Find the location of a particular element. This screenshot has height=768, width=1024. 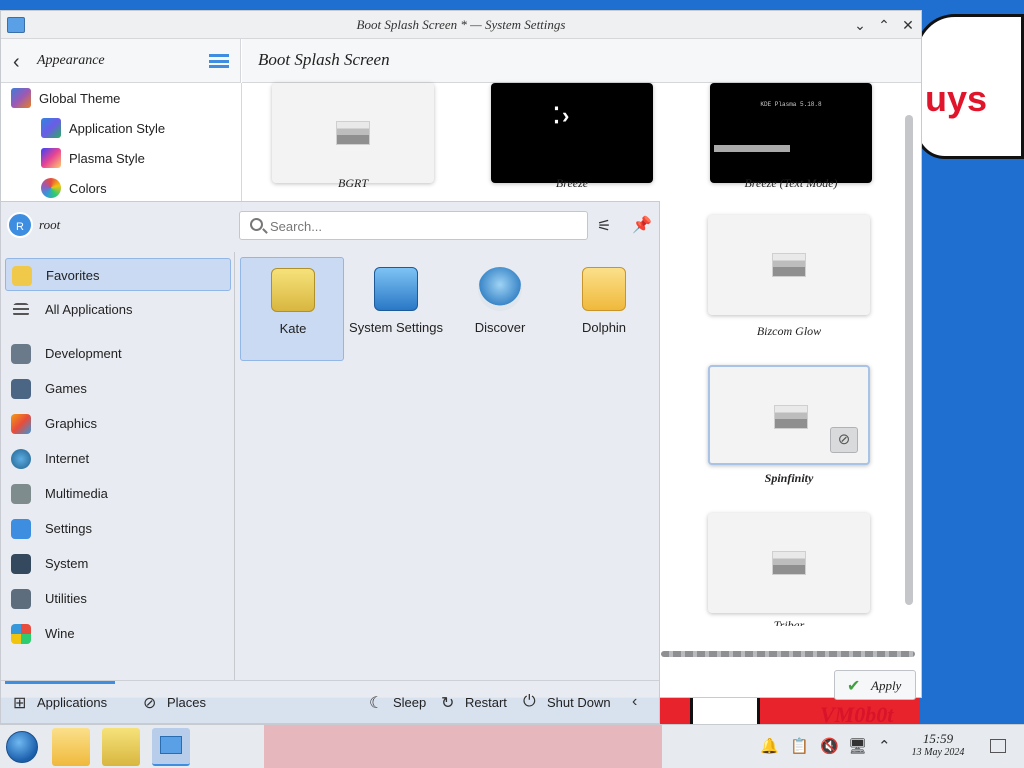

sidebar-divider is located at coordinates (241, 148).